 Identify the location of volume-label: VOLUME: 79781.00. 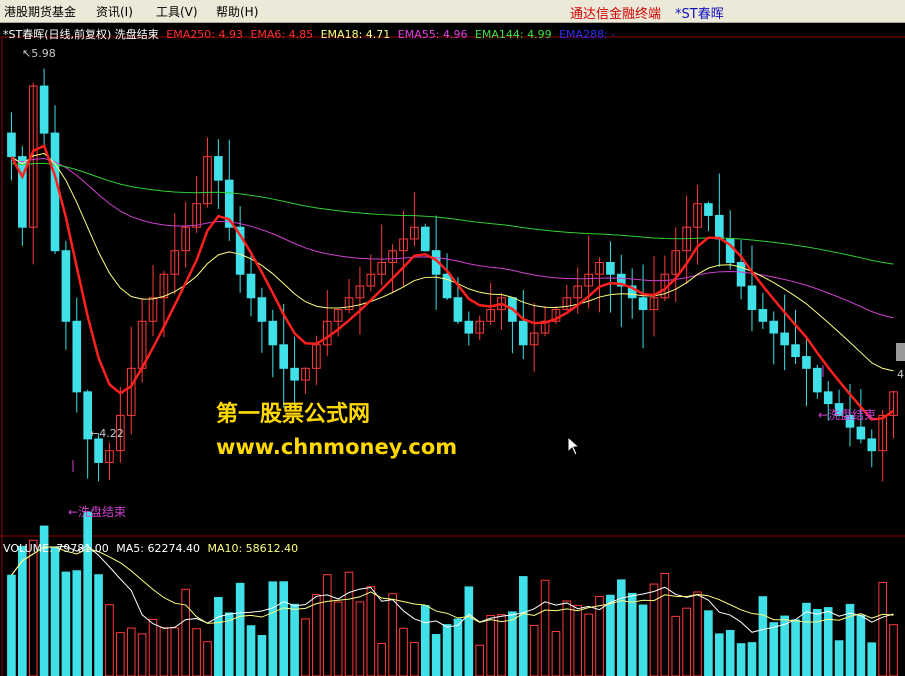
(56, 548).